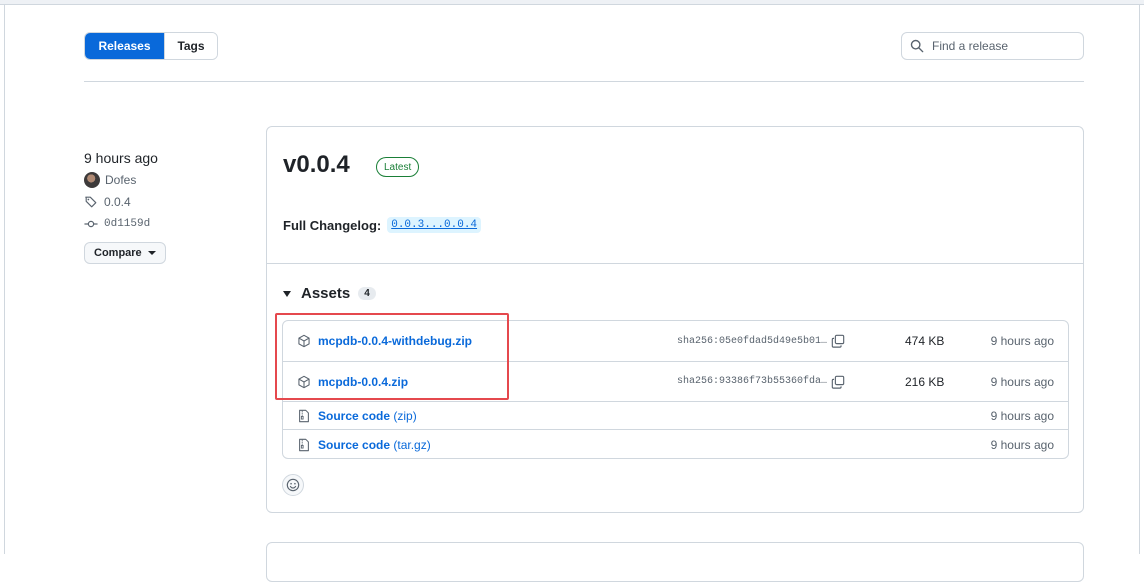 The height and width of the screenshot is (582, 1144). What do you see at coordinates (92, 180) in the screenshot?
I see `avatar` at bounding box center [92, 180].